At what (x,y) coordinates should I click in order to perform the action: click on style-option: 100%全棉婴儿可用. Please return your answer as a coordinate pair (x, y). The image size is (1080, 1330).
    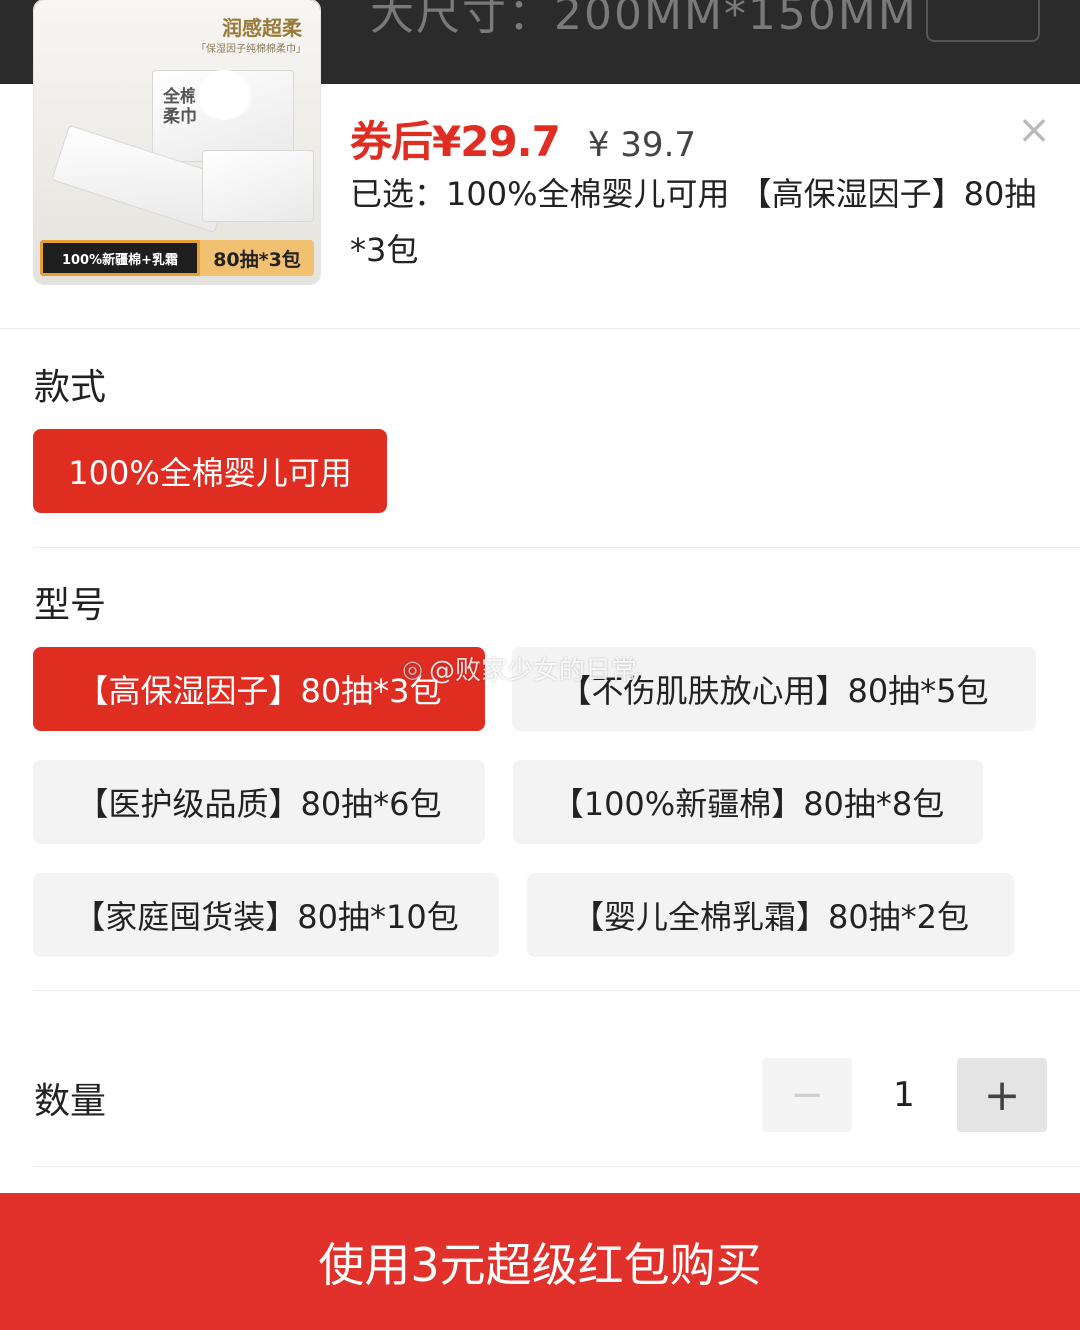
    Looking at the image, I should click on (210, 471).